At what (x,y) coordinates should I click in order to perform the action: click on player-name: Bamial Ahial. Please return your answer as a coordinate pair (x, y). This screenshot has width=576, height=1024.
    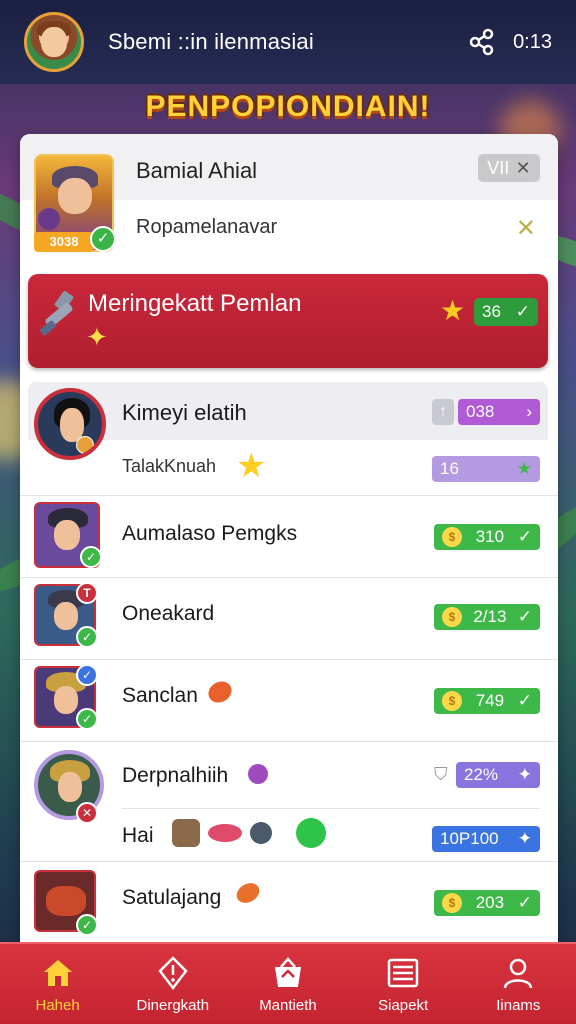
    Looking at the image, I should click on (197, 170).